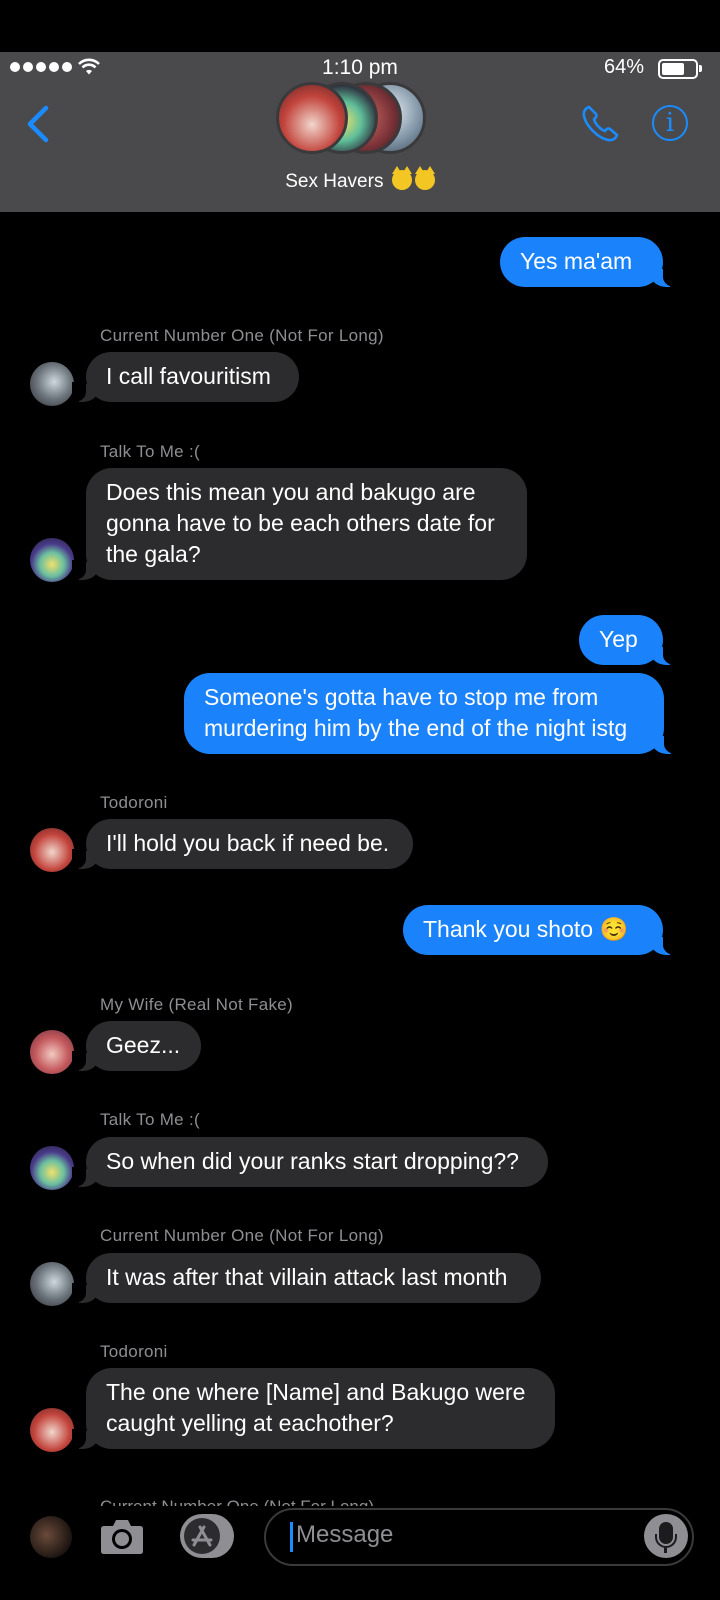 This screenshot has height=1600, width=720. What do you see at coordinates (310, 1162) in the screenshot?
I see `incoming-message: So when did your ranks start dropping??` at bounding box center [310, 1162].